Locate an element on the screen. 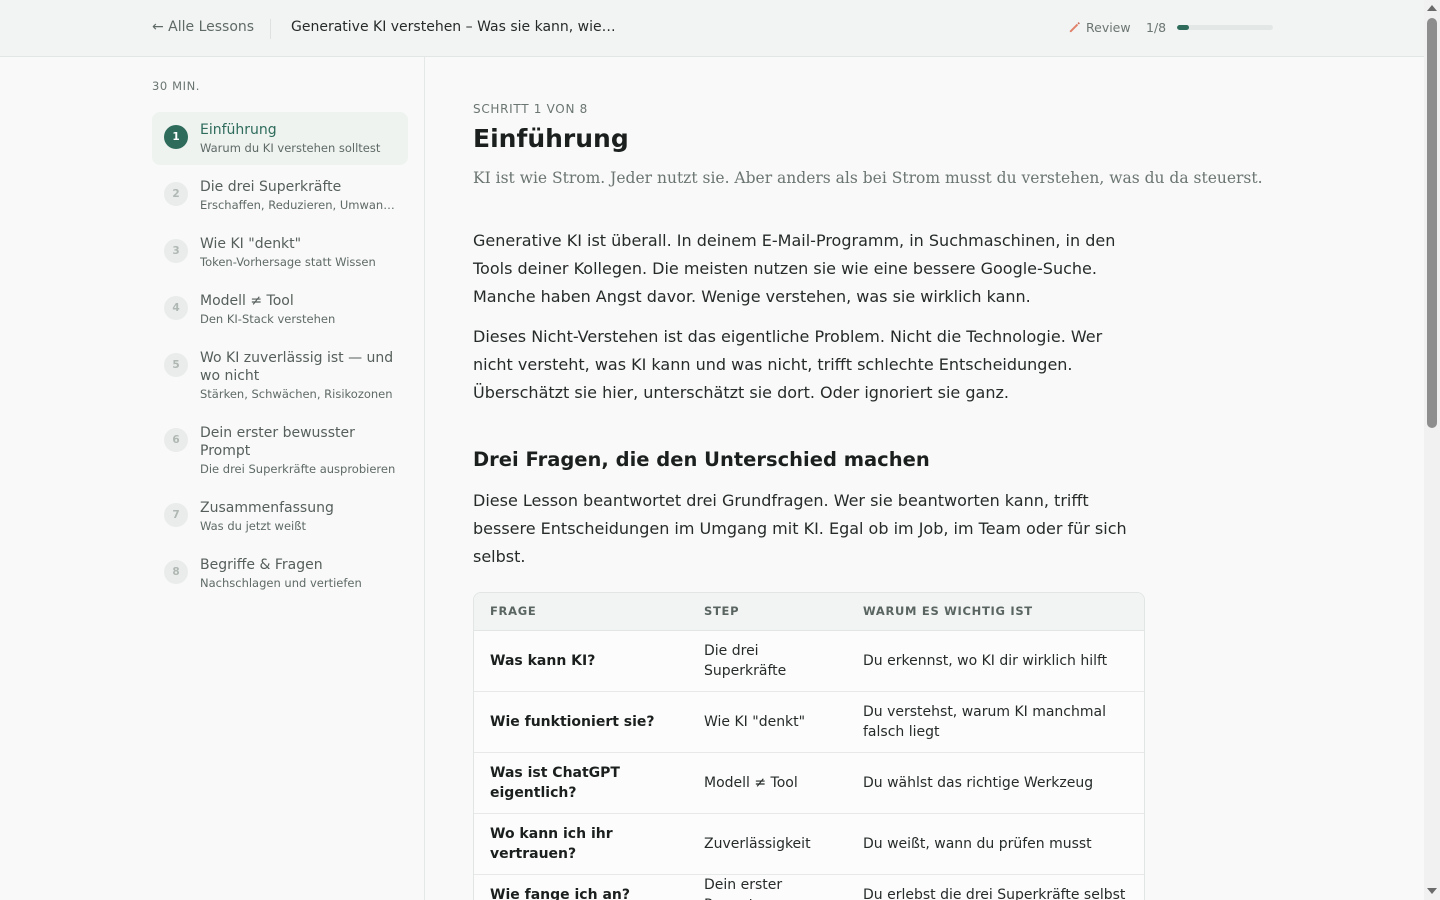 Image resolution: width=1440 pixels, height=900 pixels. table-header: WARUM ES WICHTIG IST is located at coordinates (995, 612).